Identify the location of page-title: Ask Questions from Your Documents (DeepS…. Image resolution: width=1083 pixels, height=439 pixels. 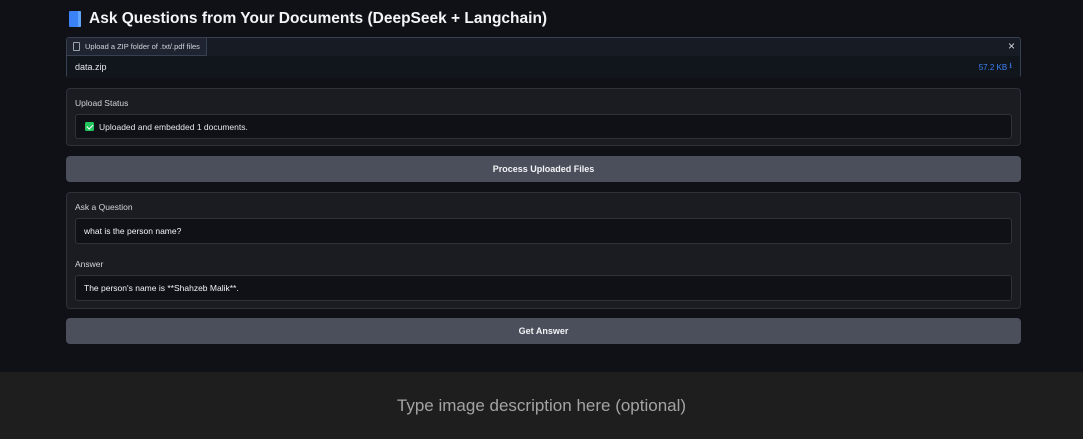
(318, 18).